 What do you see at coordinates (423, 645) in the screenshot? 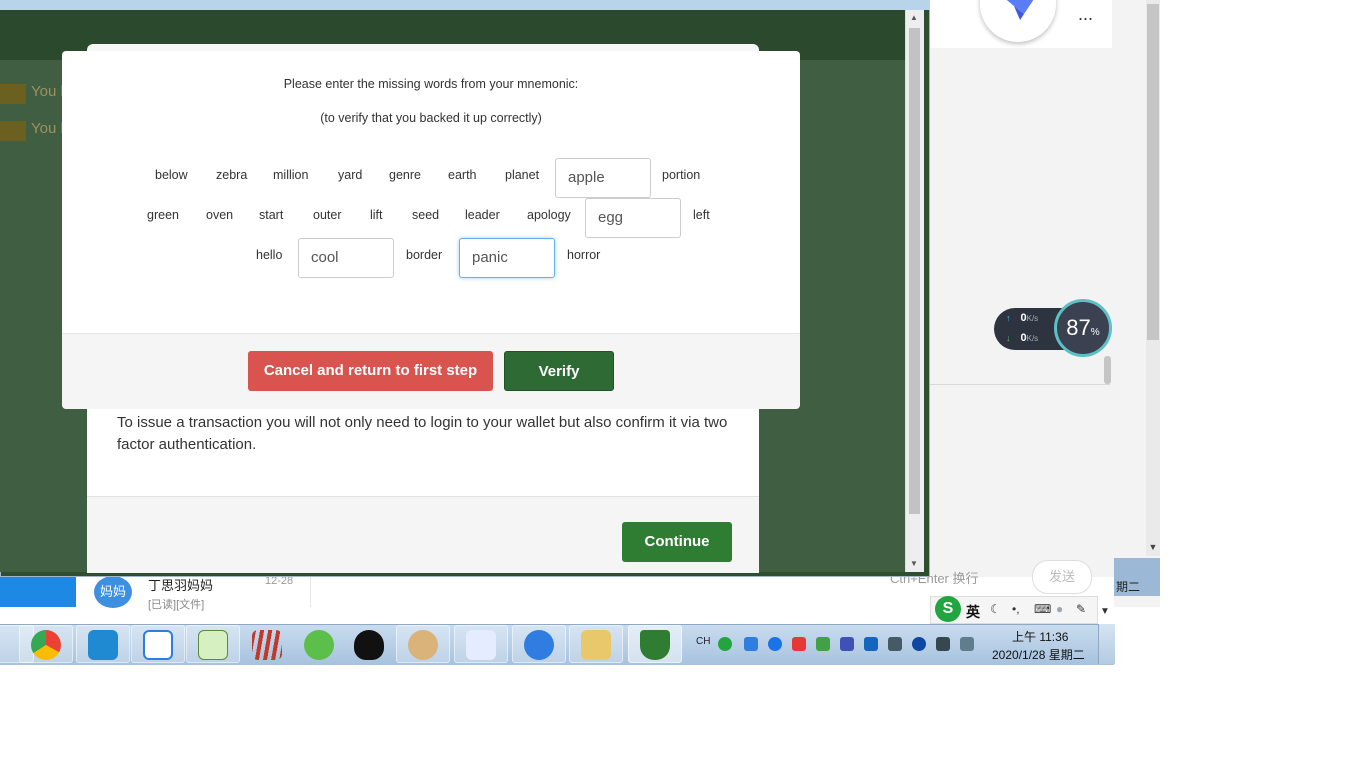
I see `paint-icon` at bounding box center [423, 645].